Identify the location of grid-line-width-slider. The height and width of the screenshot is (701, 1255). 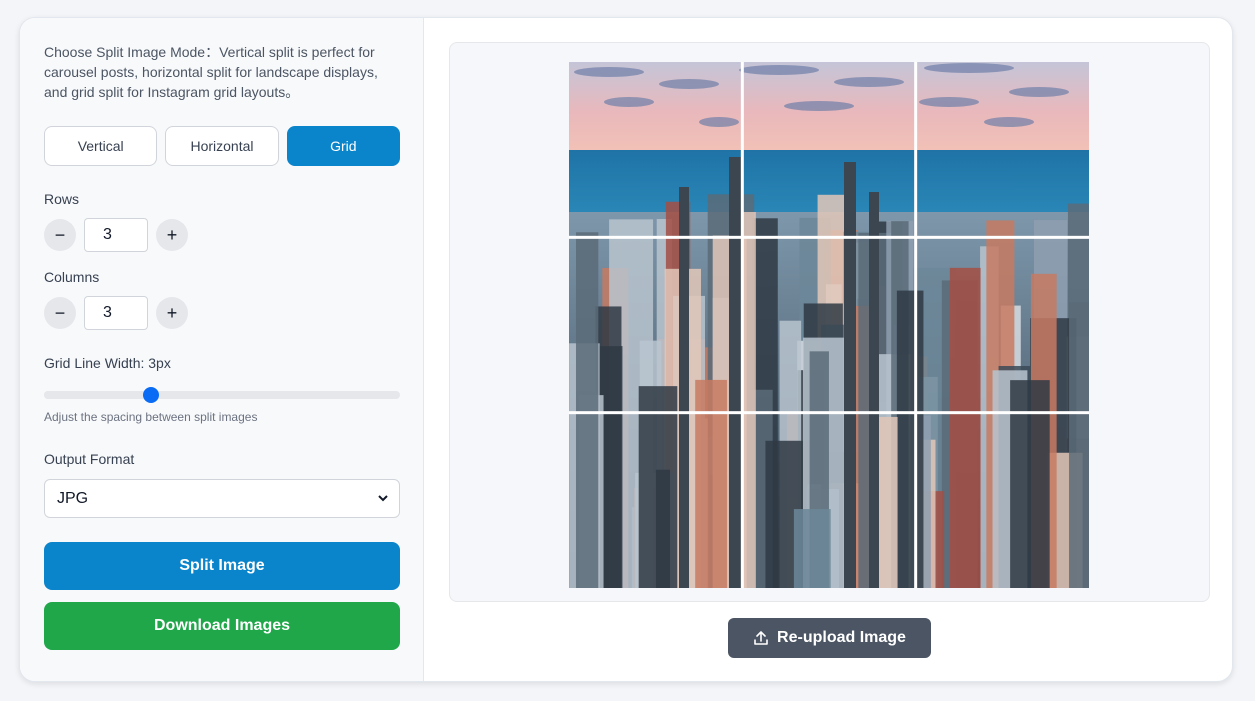
(222, 395).